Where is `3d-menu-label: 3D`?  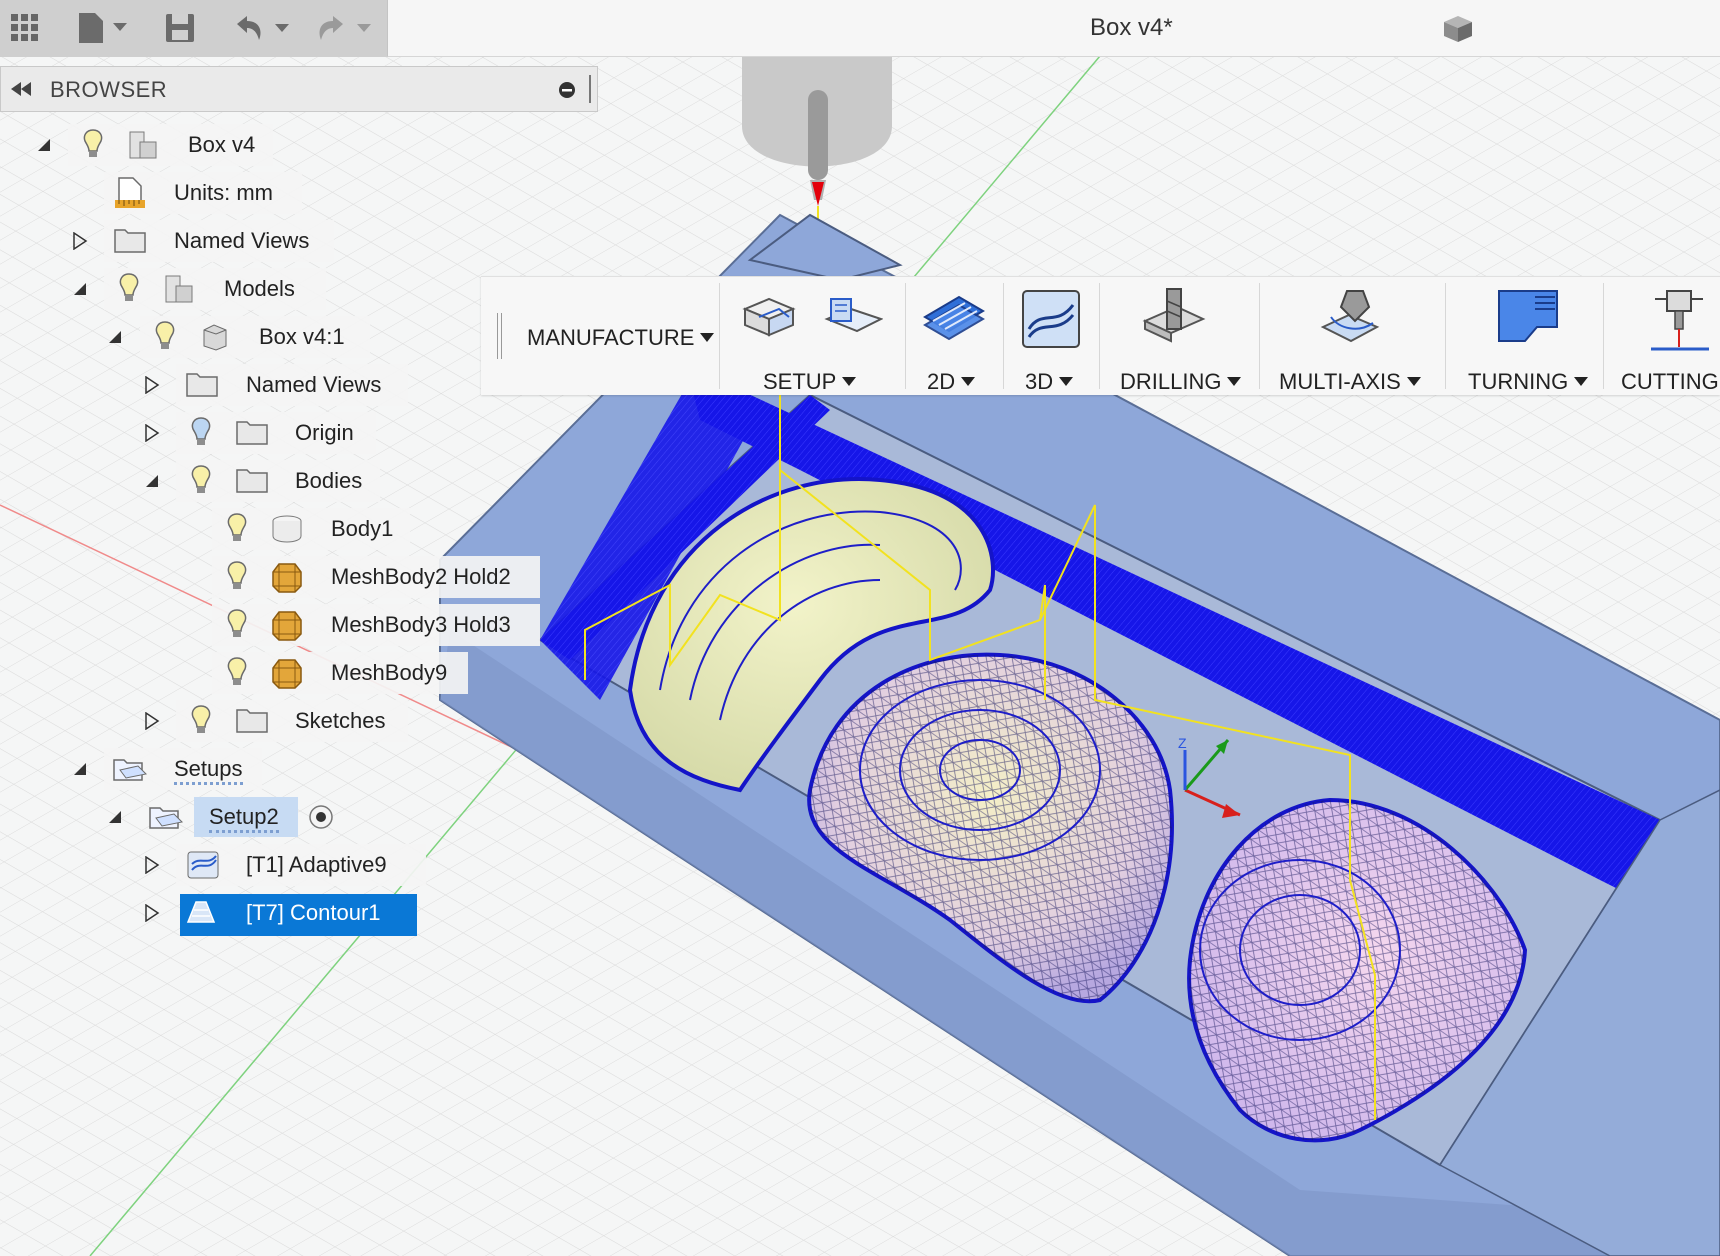
3d-menu-label: 3D is located at coordinates (1039, 381).